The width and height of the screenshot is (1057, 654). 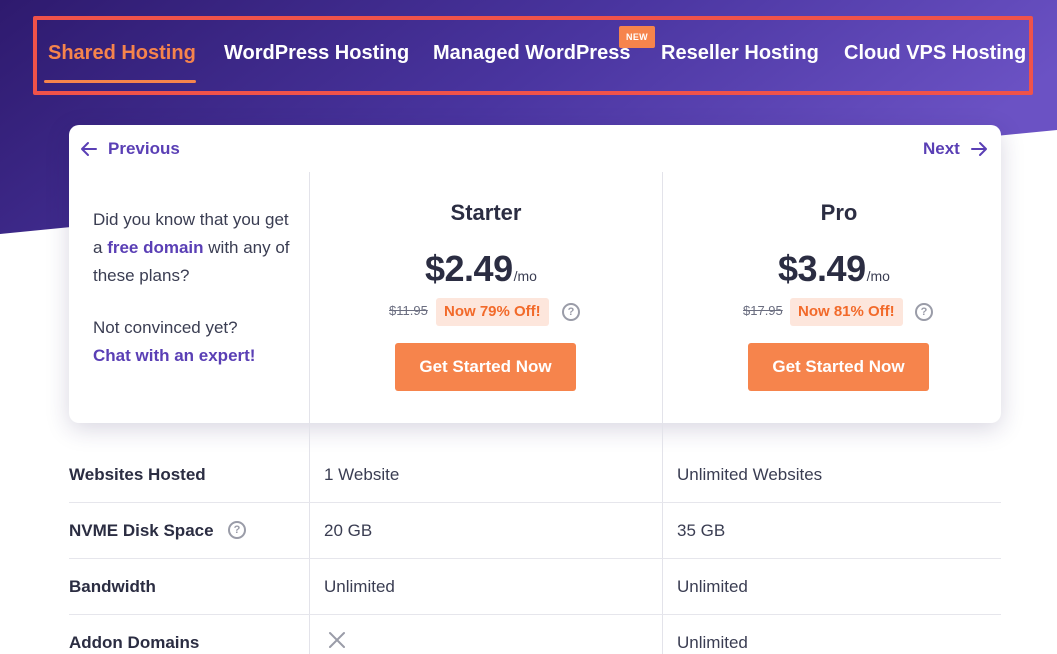 I want to click on get-started-button-pro: Get Started Now, so click(x=838, y=367).